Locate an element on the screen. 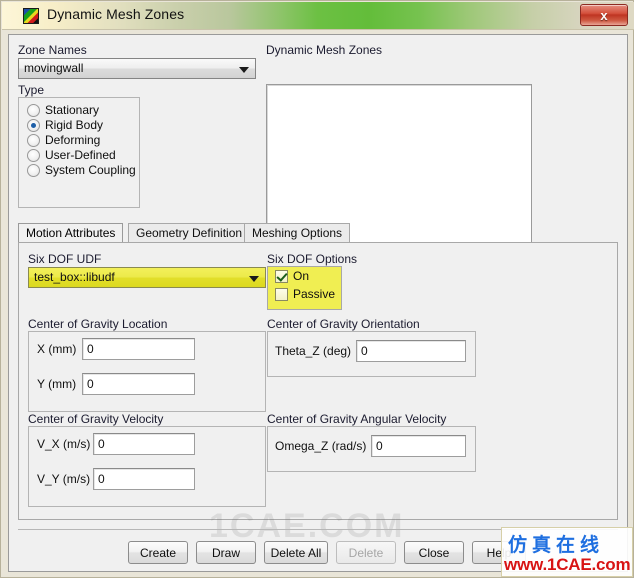  button-separator is located at coordinates (318, 529).